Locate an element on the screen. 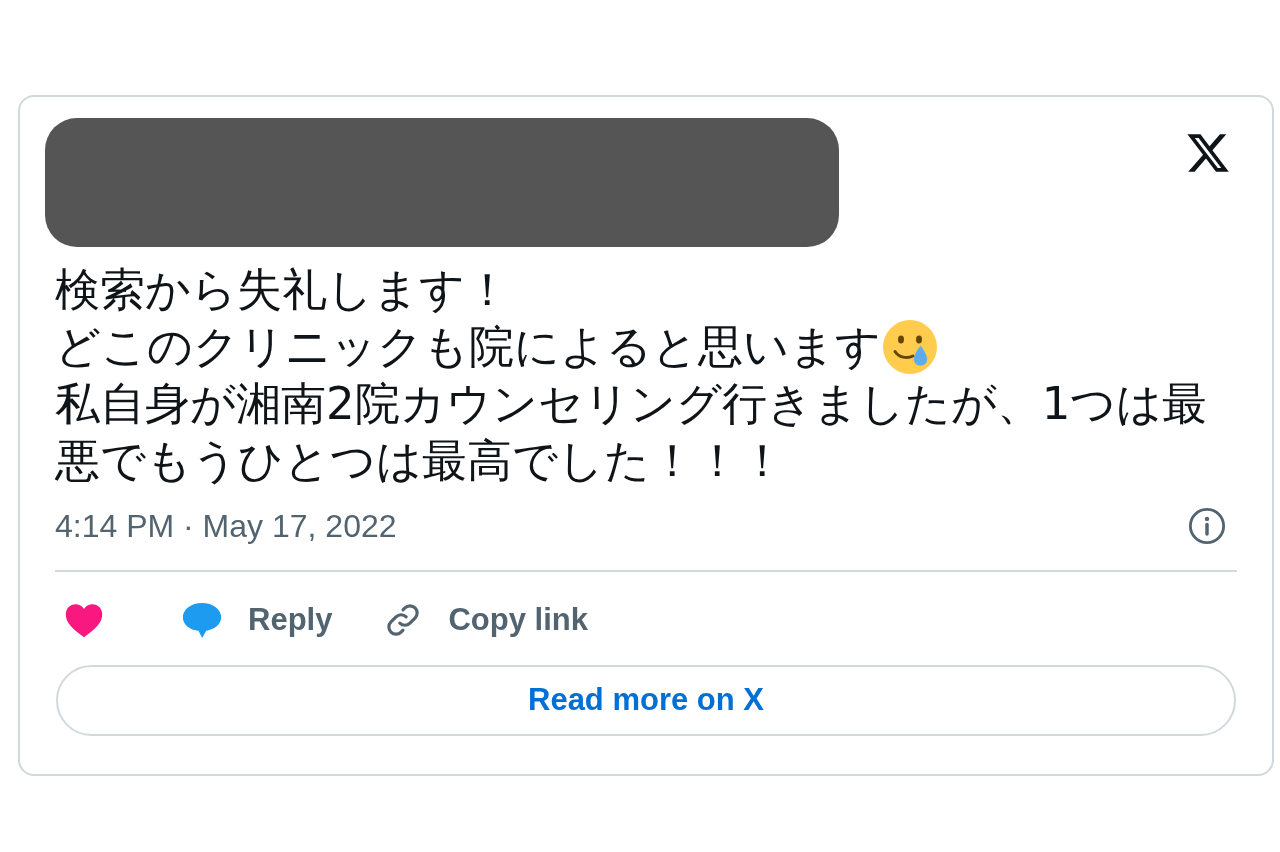 The height and width of the screenshot is (852, 1280). reply-button: Reply is located at coordinates (257, 620).